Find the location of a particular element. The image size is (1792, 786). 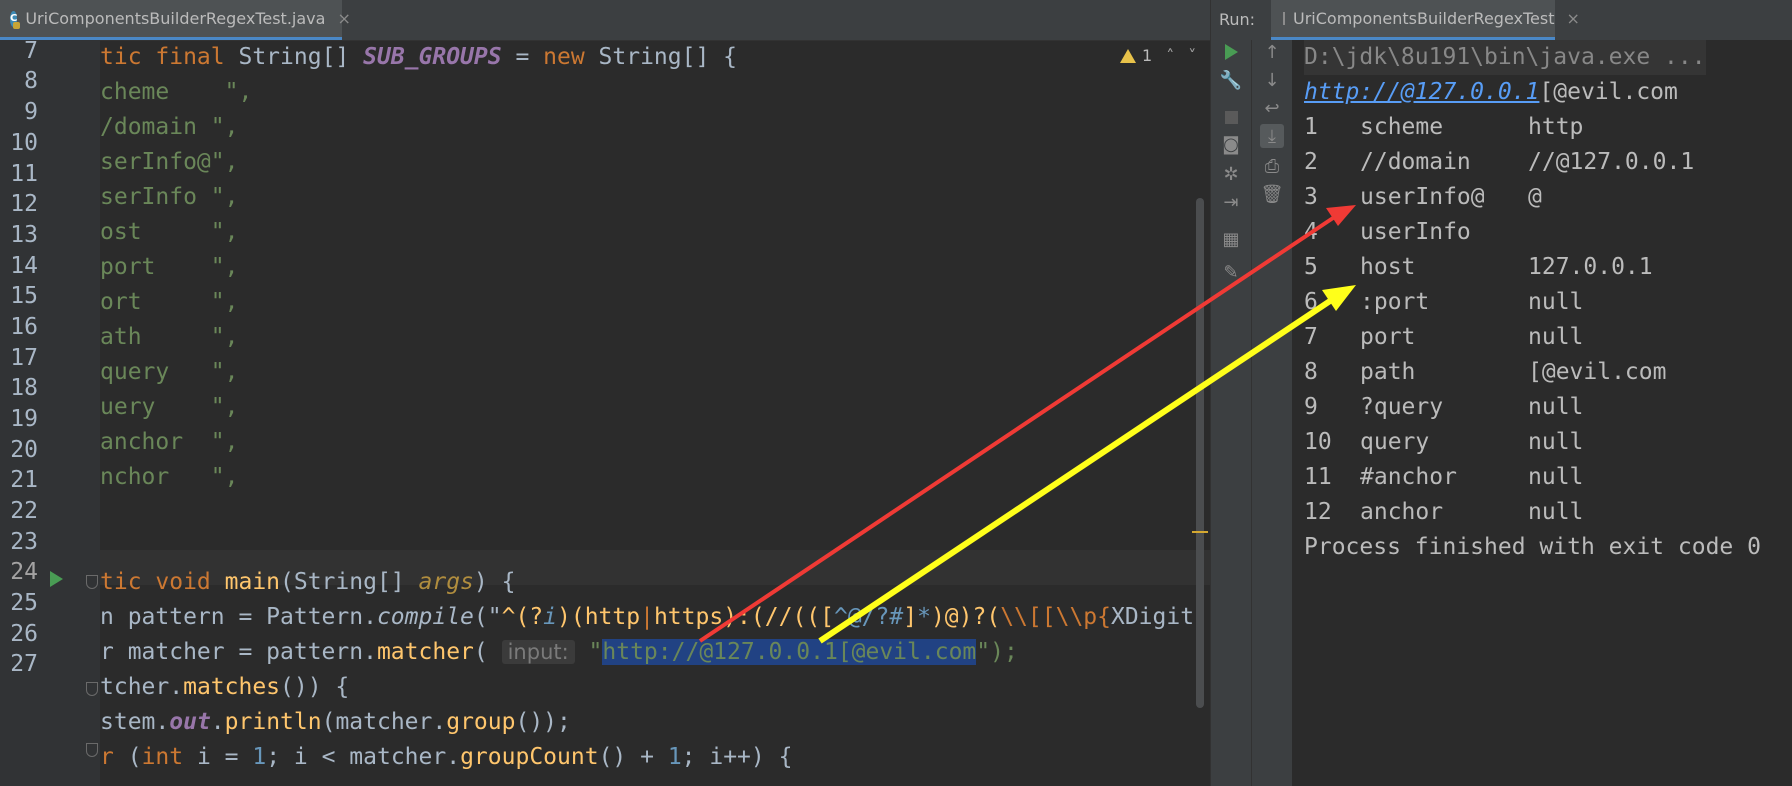

run-icon is located at coordinates (1231, 52).